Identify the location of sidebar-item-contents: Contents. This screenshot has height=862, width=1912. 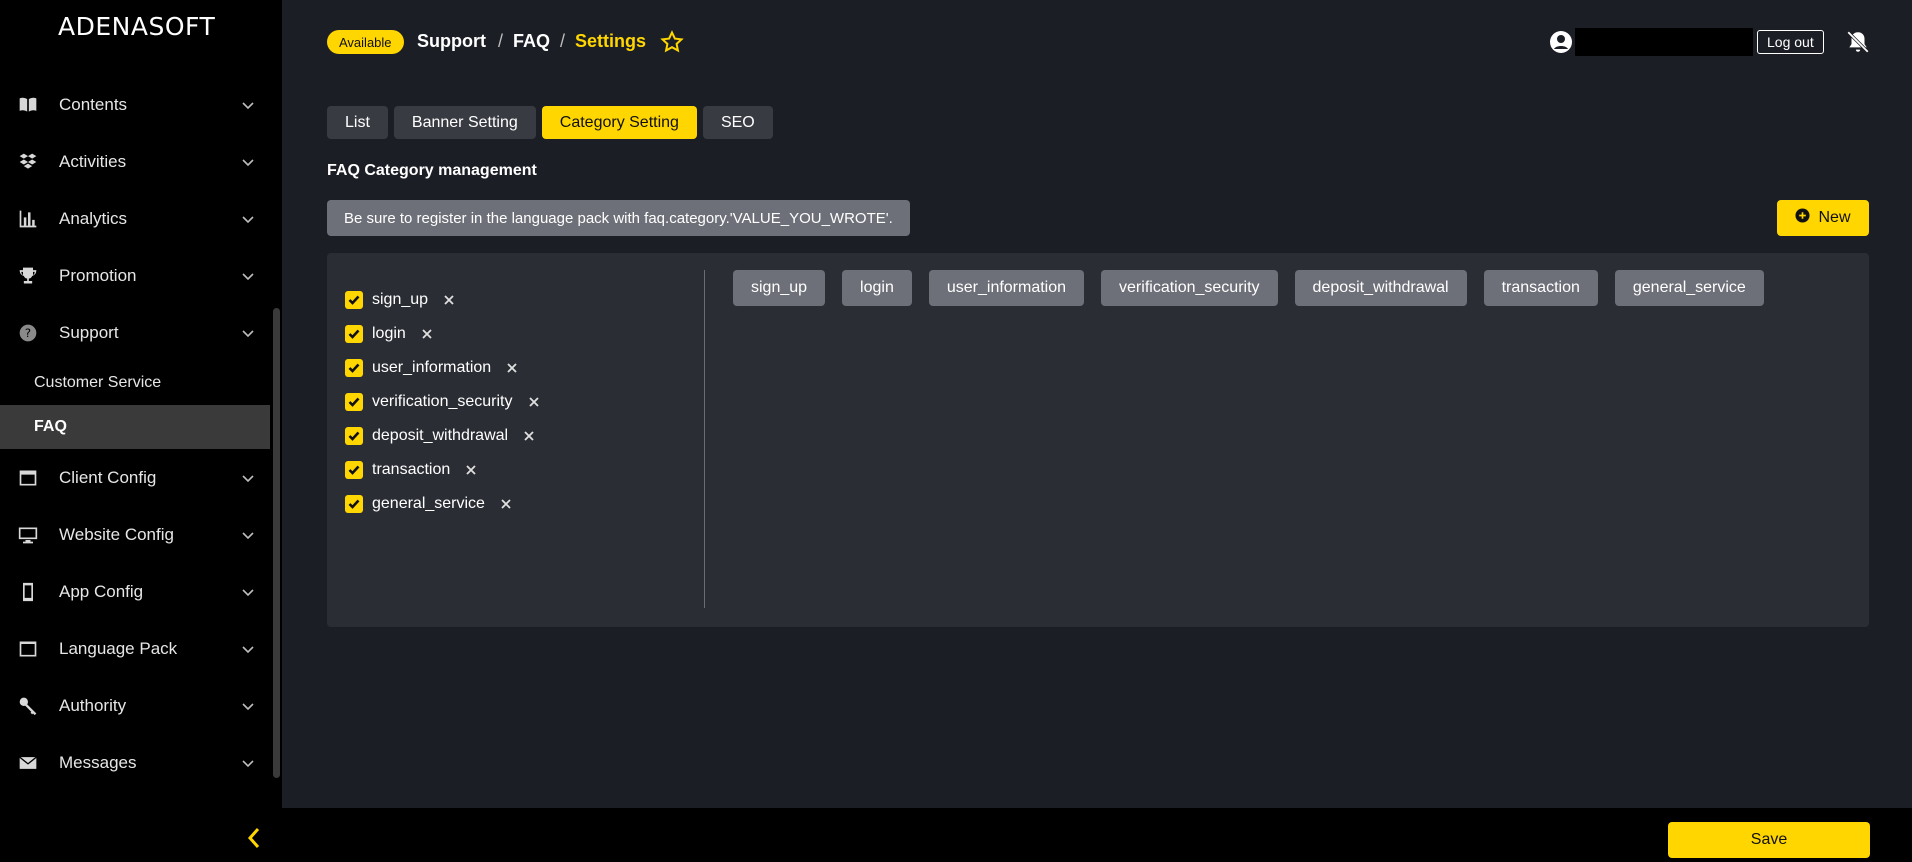
(136, 104).